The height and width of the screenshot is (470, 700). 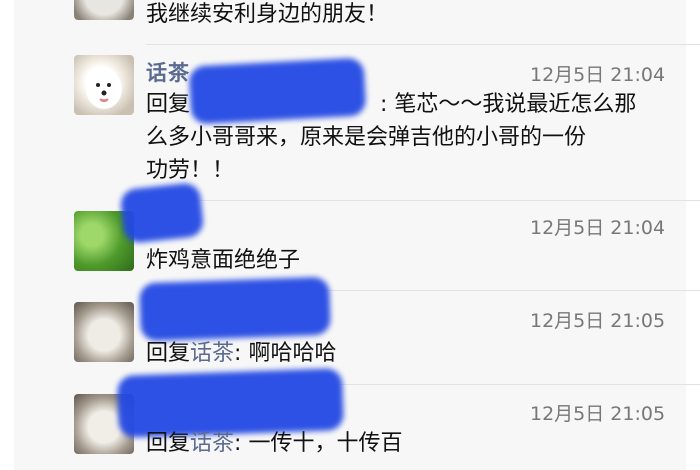 I want to click on comment-text: 回复话茶: 一传十，十传百, so click(x=274, y=443).